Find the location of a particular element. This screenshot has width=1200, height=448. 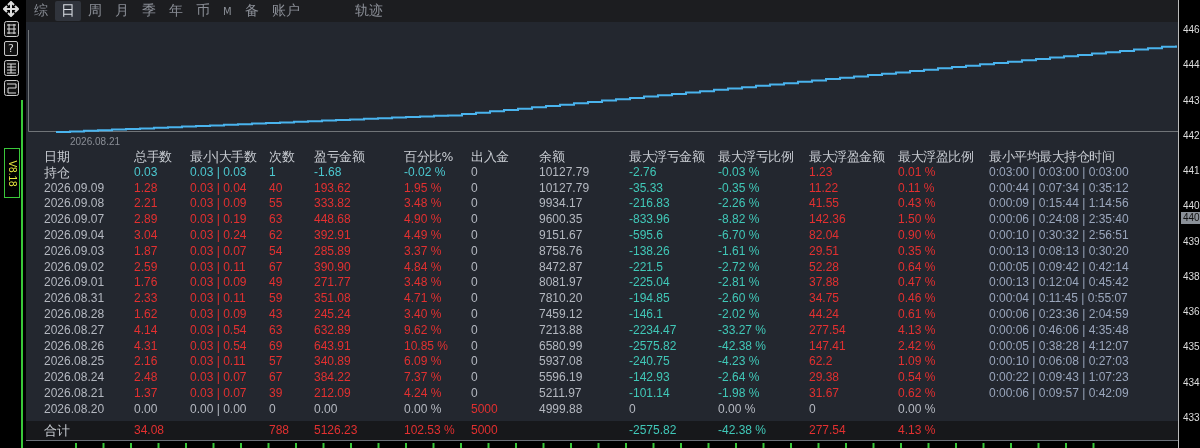

table-cell-text: 632.89 is located at coordinates (333, 330).